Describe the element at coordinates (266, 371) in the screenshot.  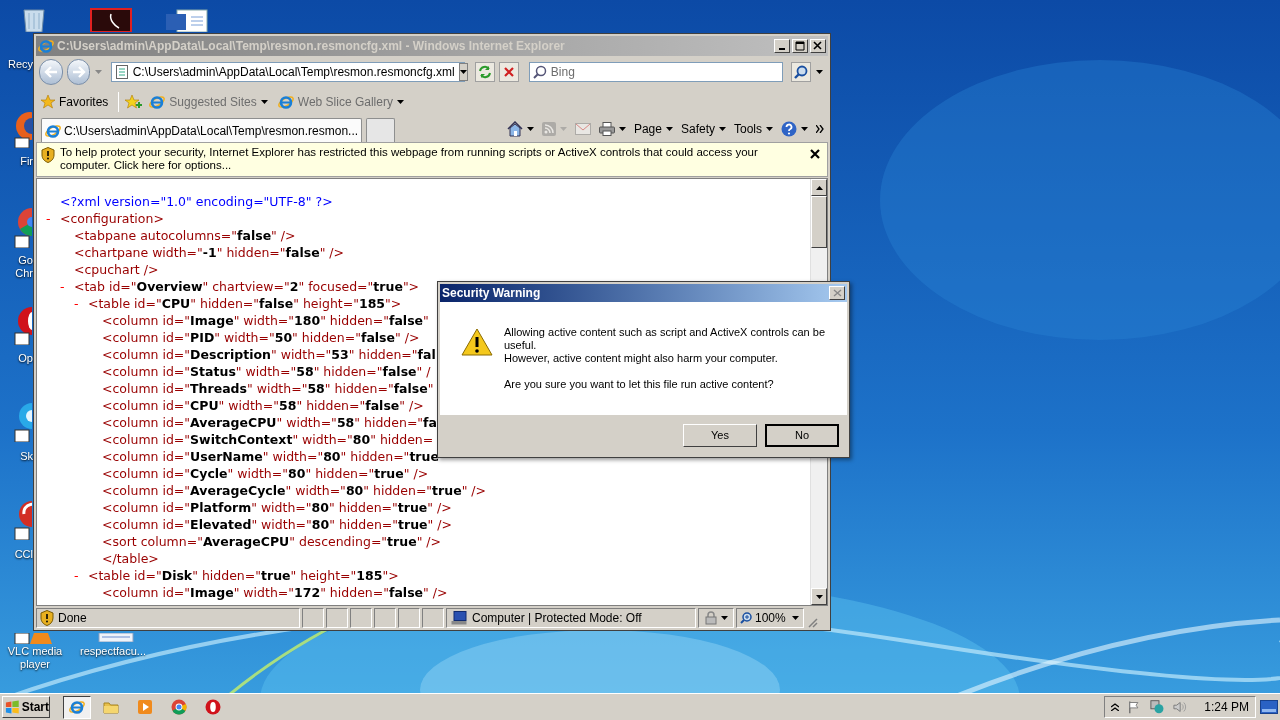
I see `xml-line: <column id="Status" width="58" hidden="false" /` at that location.